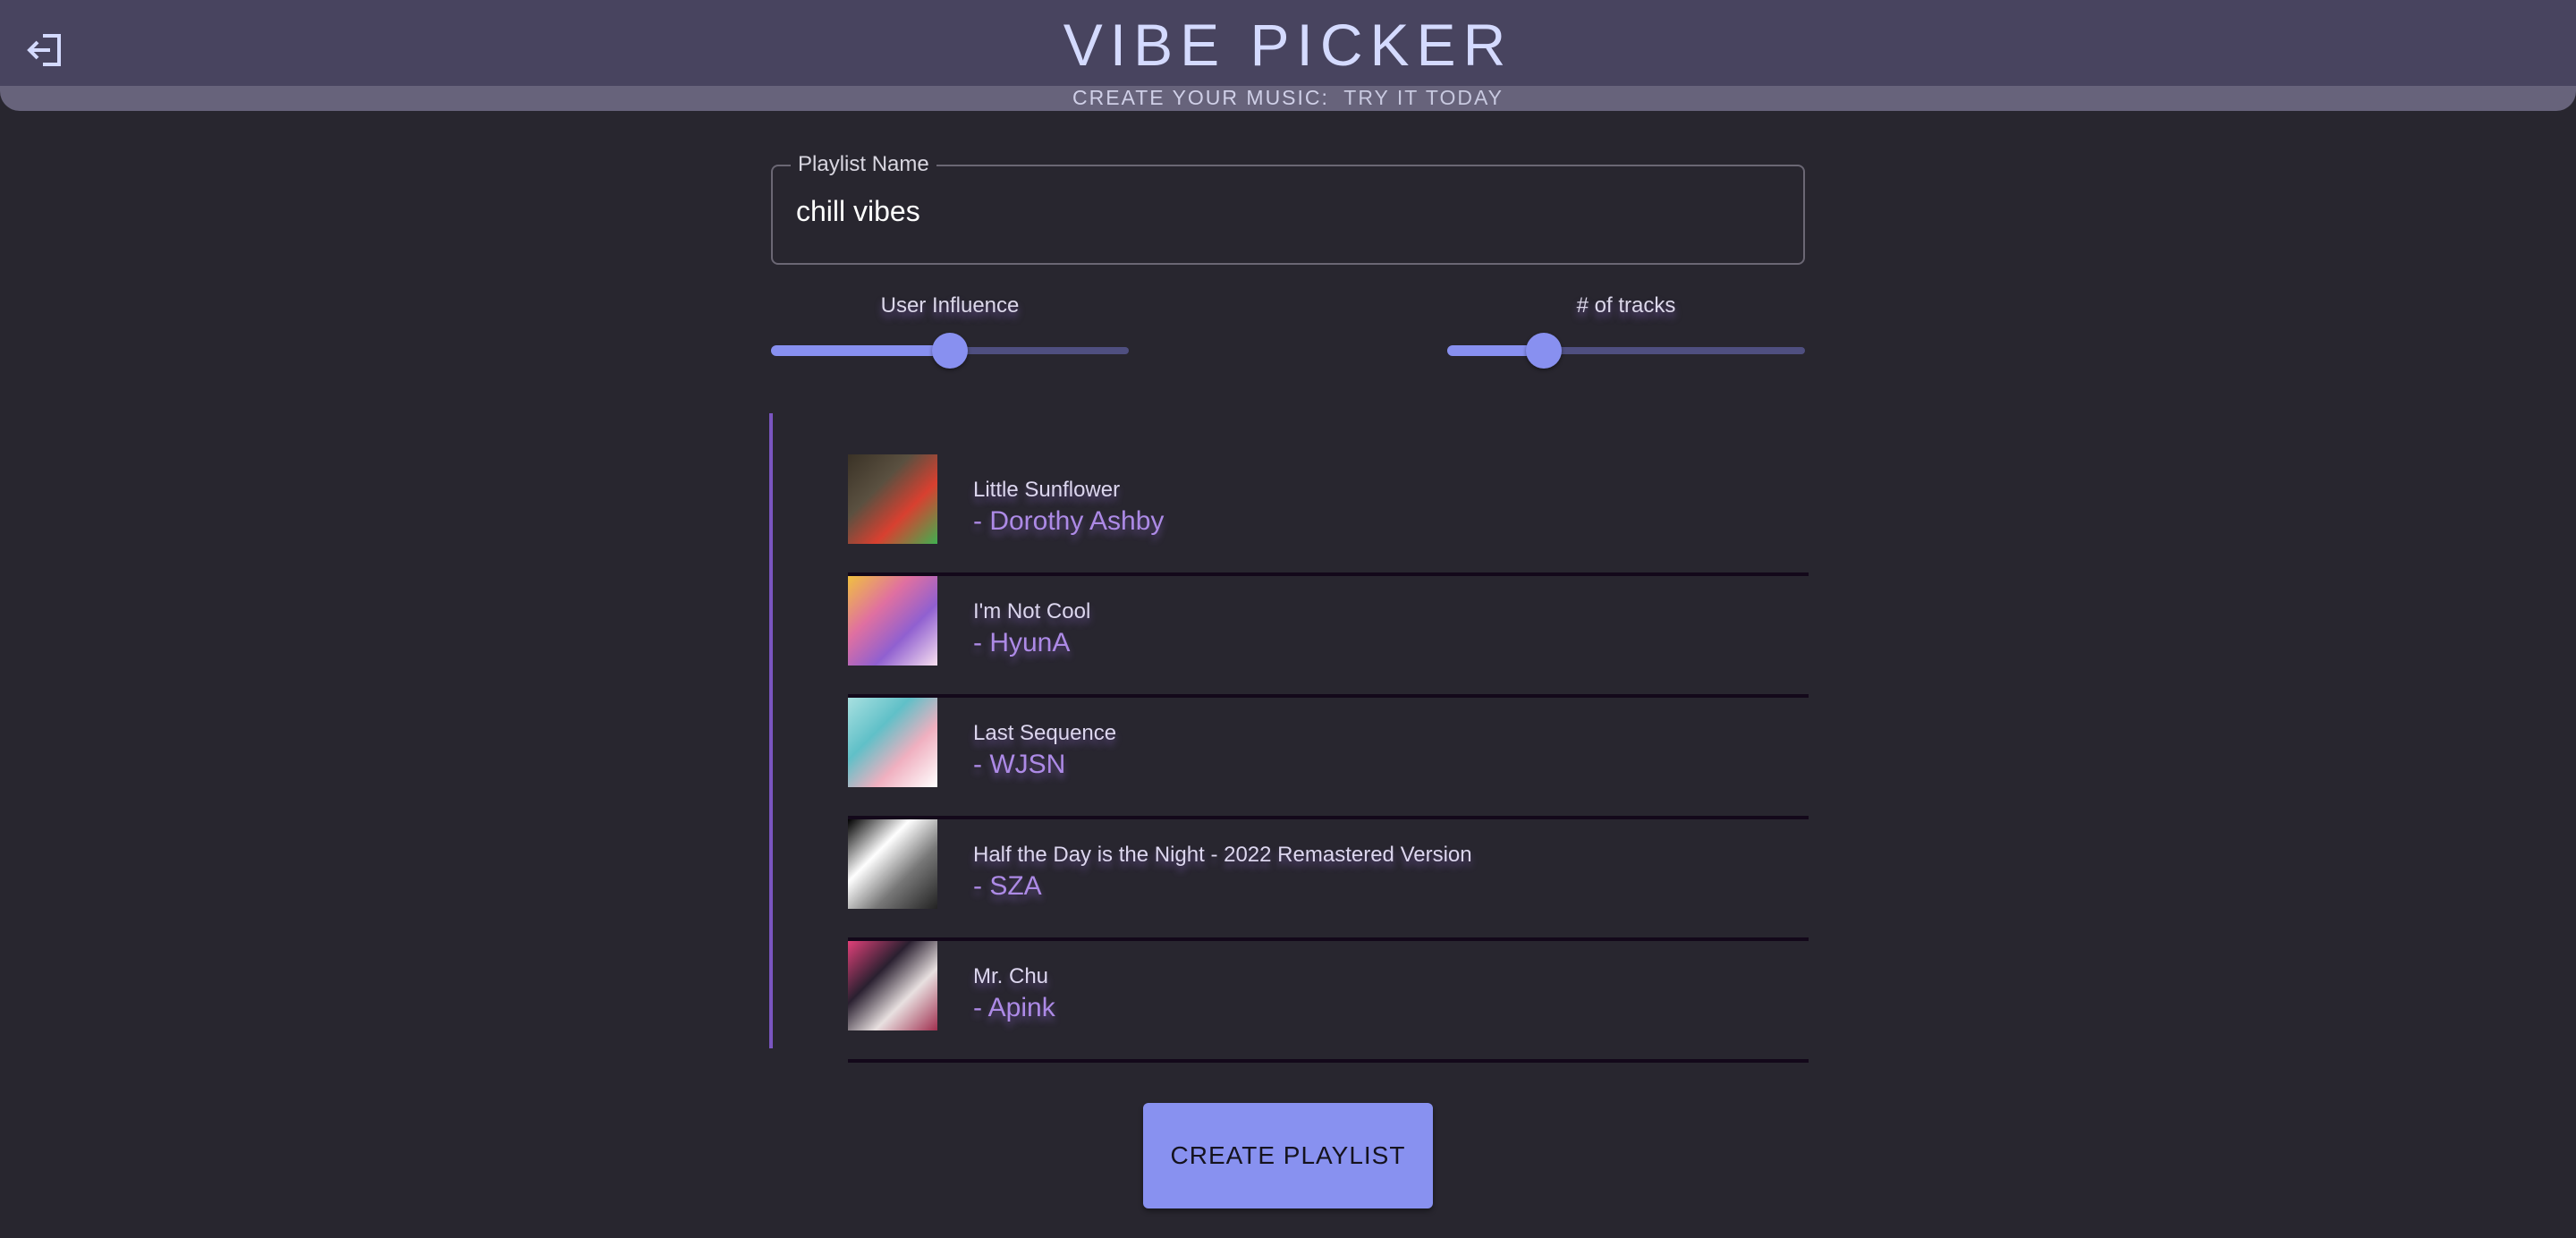 The width and height of the screenshot is (2576, 1238). Describe the element at coordinates (1045, 733) in the screenshot. I see `track-title: Last Sequence` at that location.